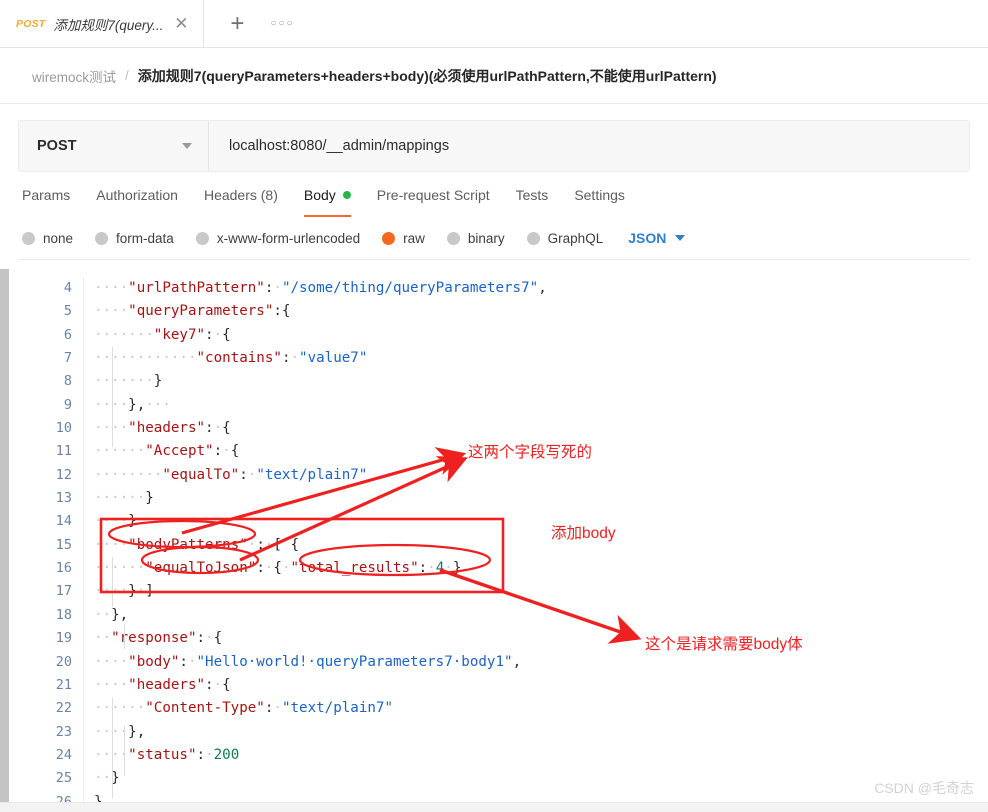 This screenshot has height=812, width=988. Describe the element at coordinates (433, 194) in the screenshot. I see `tab-pre-request-script: Pre-request Script` at that location.